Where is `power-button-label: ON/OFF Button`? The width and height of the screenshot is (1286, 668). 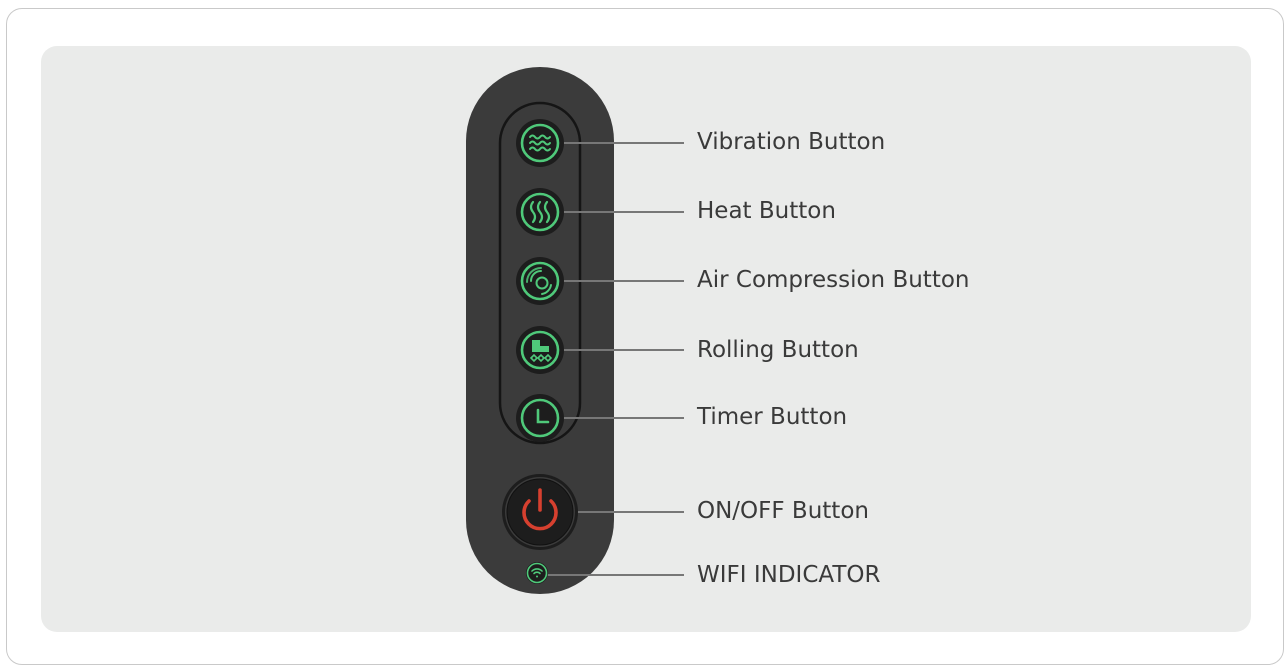
power-button-label: ON/OFF Button is located at coordinates (783, 511).